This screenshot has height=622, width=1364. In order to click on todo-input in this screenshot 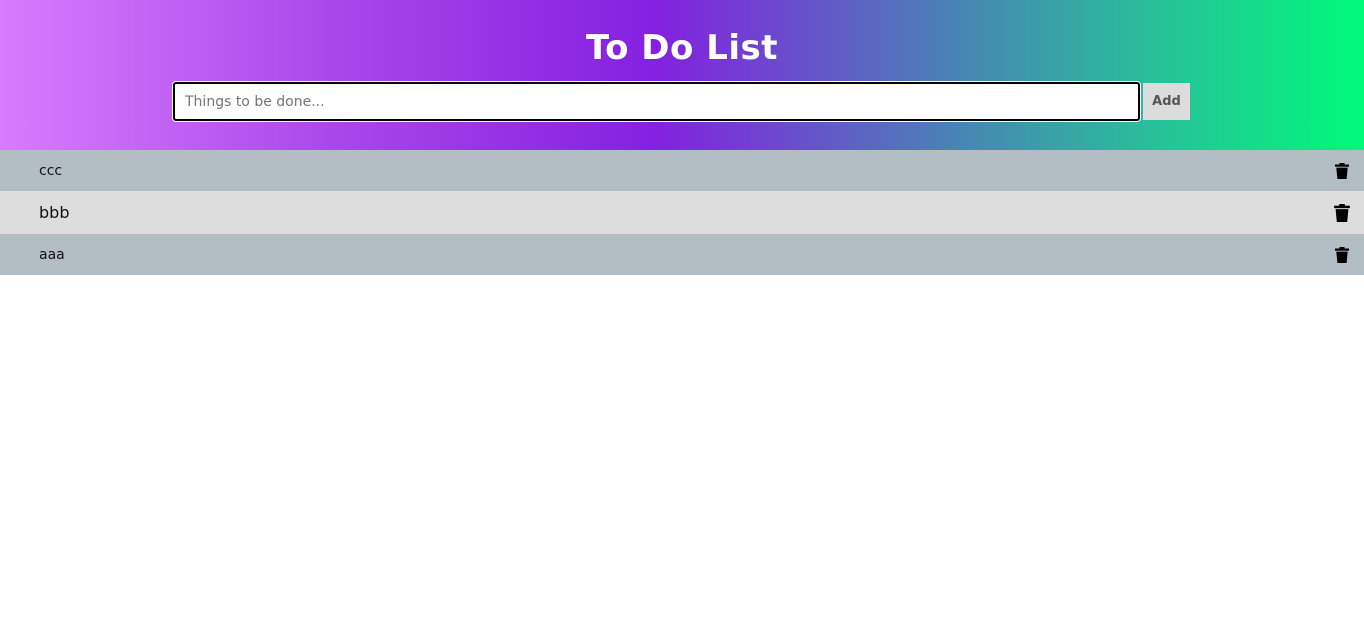, I will do `click(656, 101)`.